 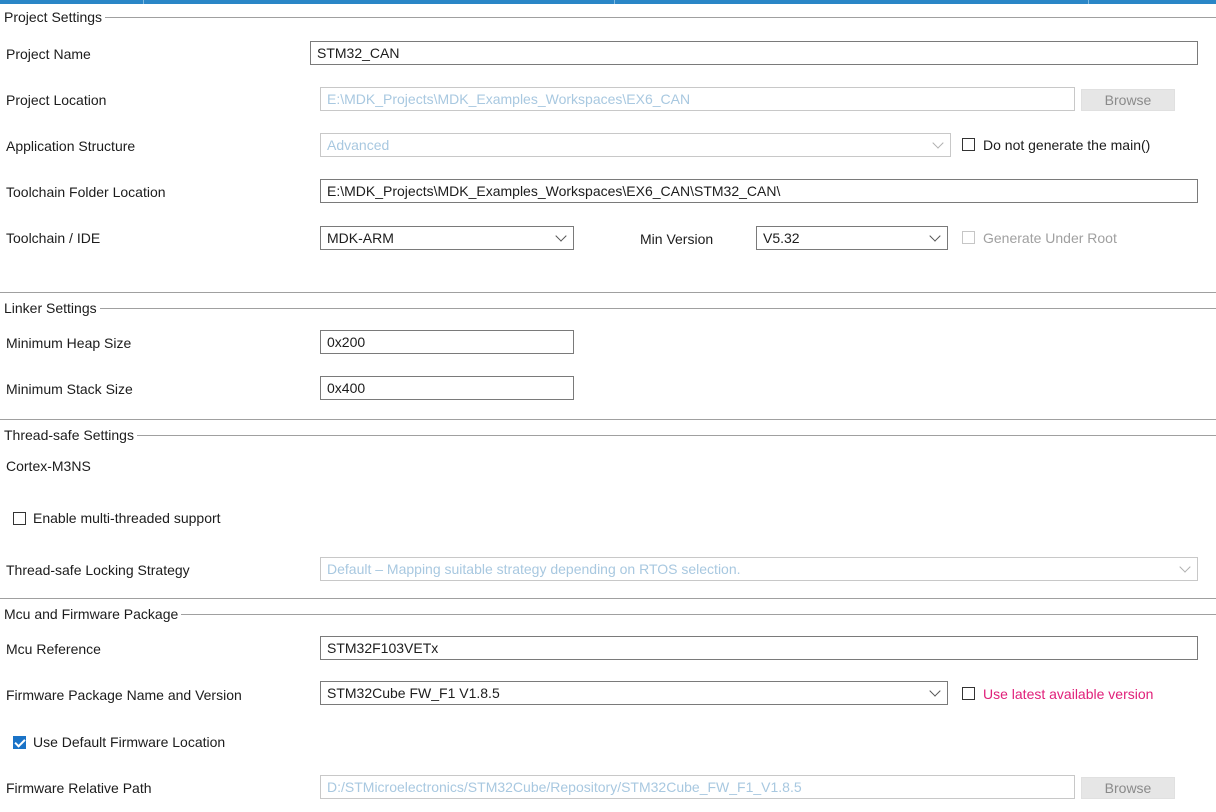 I want to click on section-title-thread-safe-settings: Thread-safe Settings, so click(x=70, y=435).